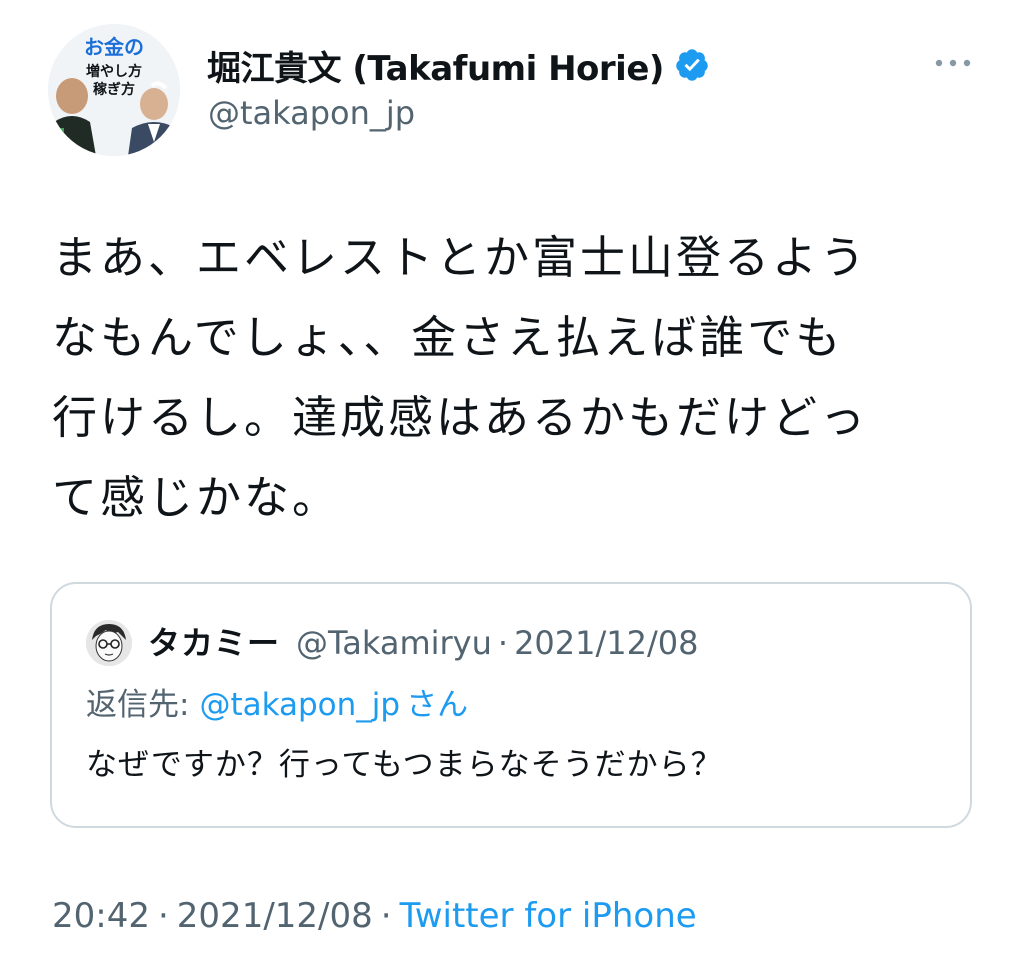 The width and height of the screenshot is (1024, 955). I want to click on quoted-reply-context: 返信先: @takapon_jp さん, so click(277, 705).